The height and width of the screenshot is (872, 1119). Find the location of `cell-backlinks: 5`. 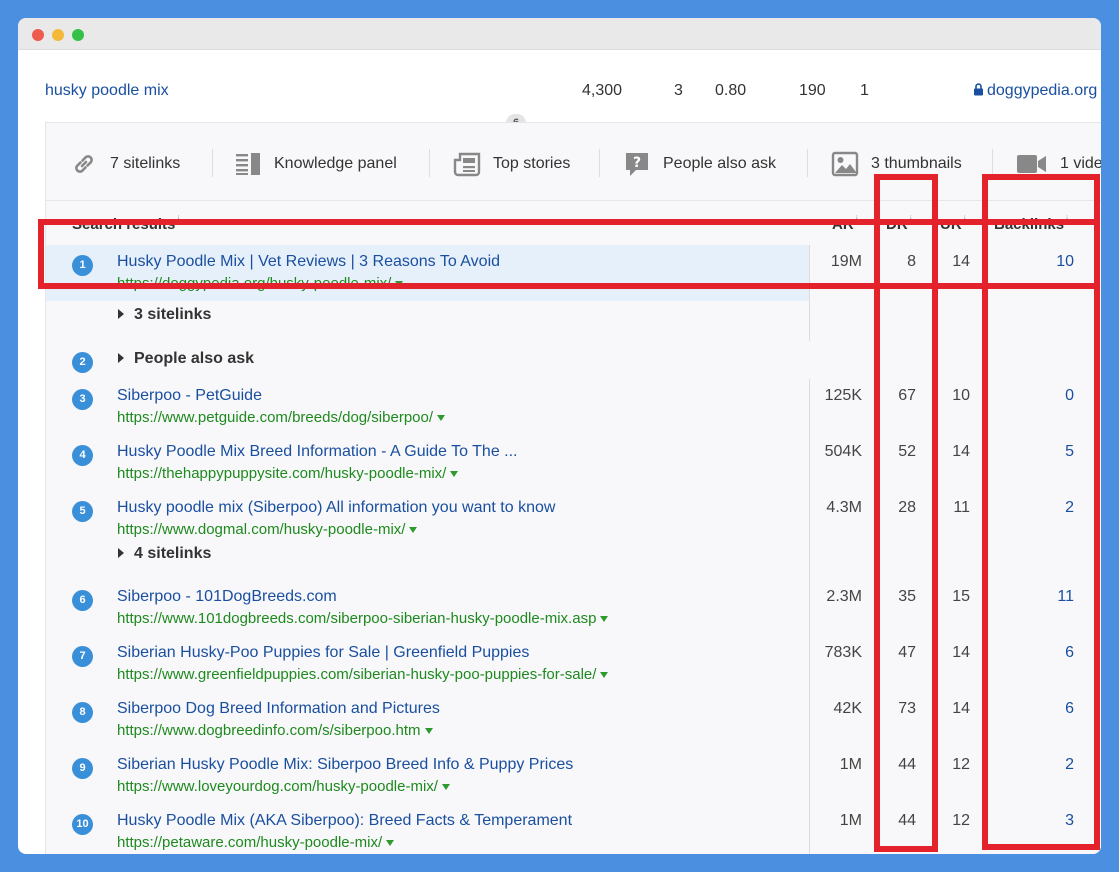

cell-backlinks: 5 is located at coordinates (1039, 452).